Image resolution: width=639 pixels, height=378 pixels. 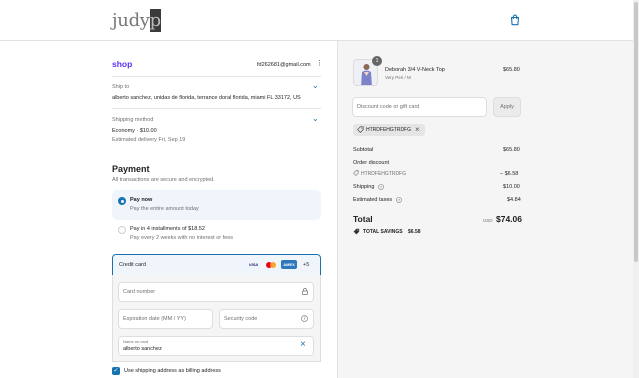 What do you see at coordinates (636, 132) in the screenshot?
I see `scrollbar-thumb` at bounding box center [636, 132].